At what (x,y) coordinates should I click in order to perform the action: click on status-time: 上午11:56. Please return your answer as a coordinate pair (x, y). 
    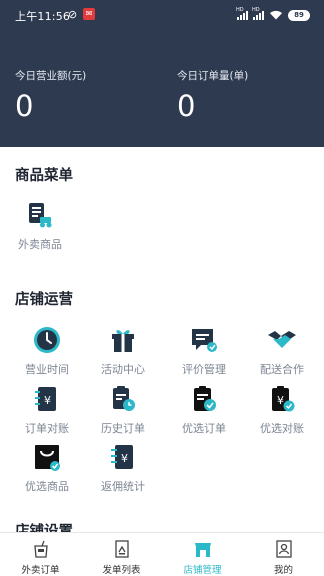
    Looking at the image, I should click on (43, 16).